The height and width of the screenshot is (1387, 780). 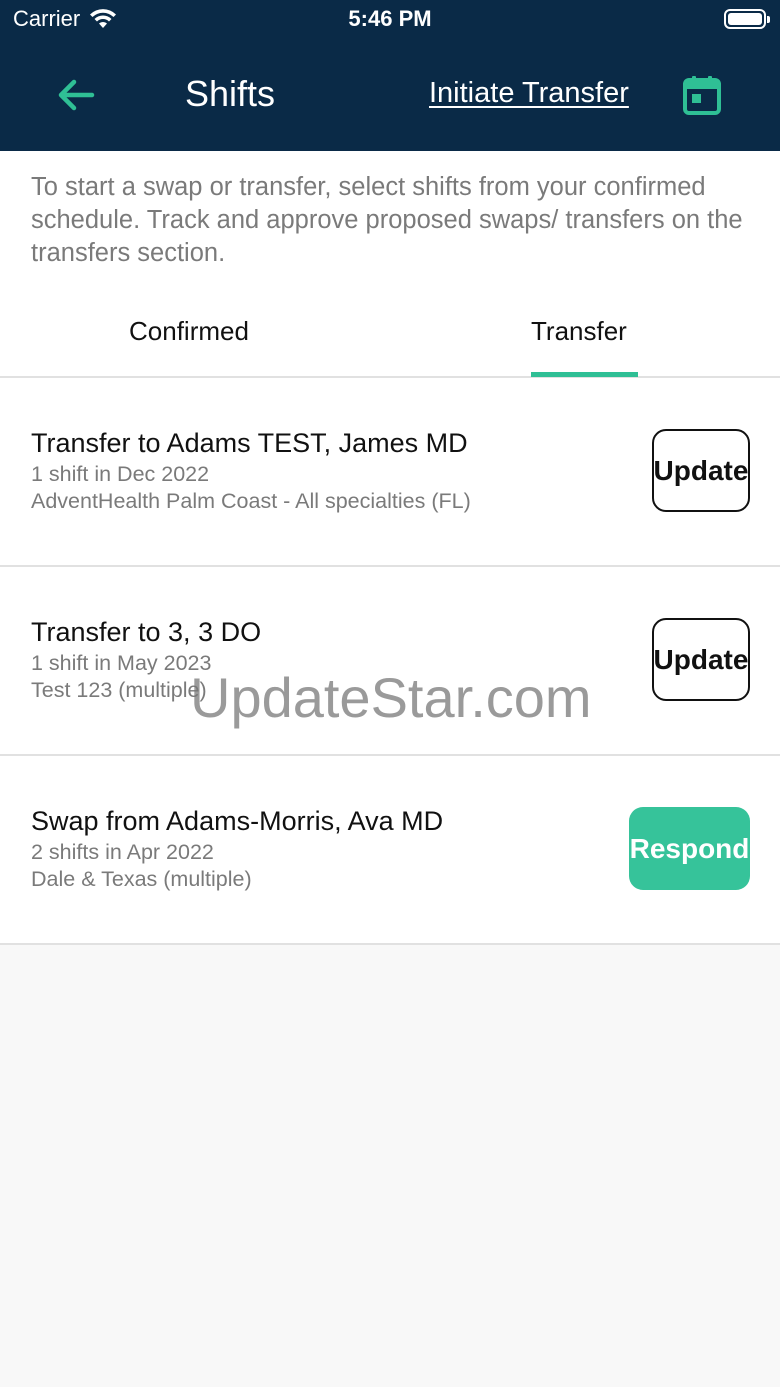 What do you see at coordinates (237, 821) in the screenshot?
I see `item-title: Swap from Adams-Morris, Ava MD` at bounding box center [237, 821].